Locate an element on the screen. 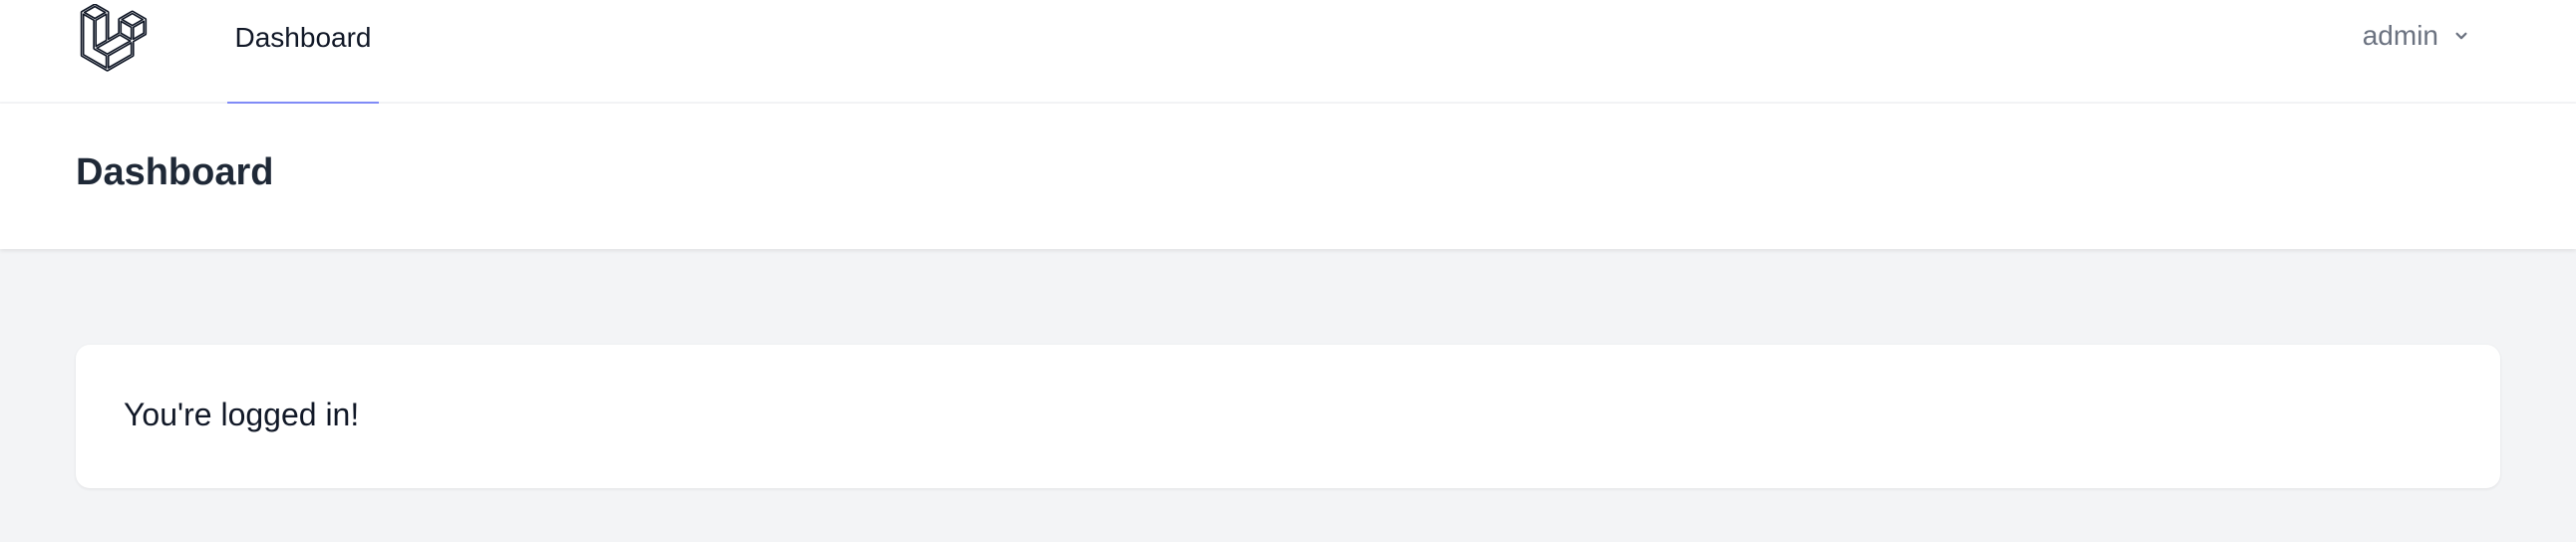 The image size is (2576, 542). tab-dashboard: Dashboard is located at coordinates (303, 53).